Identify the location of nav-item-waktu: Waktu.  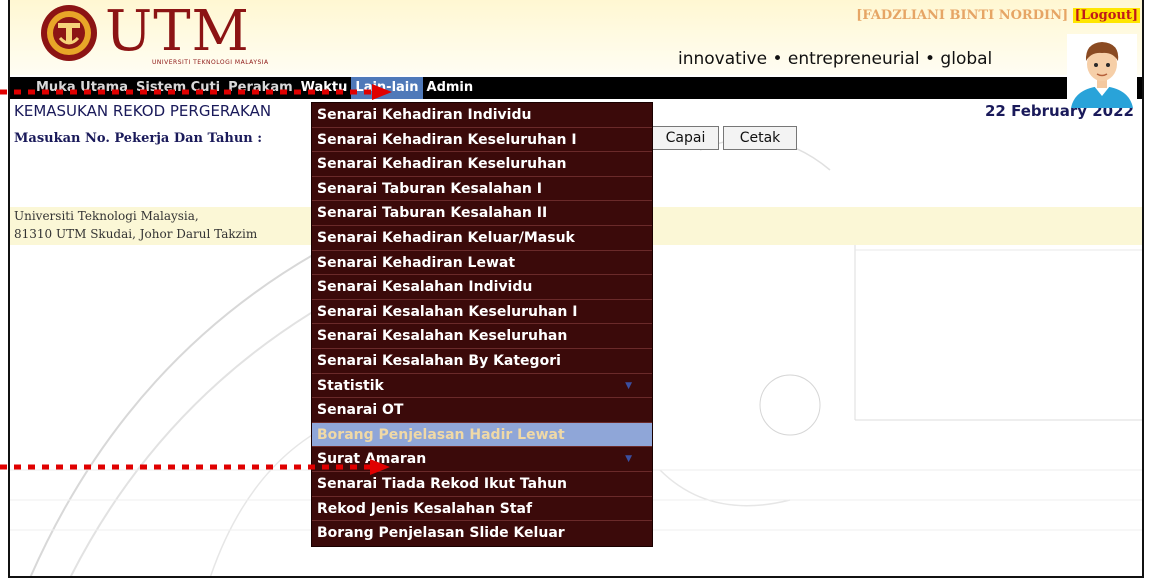
(324, 88).